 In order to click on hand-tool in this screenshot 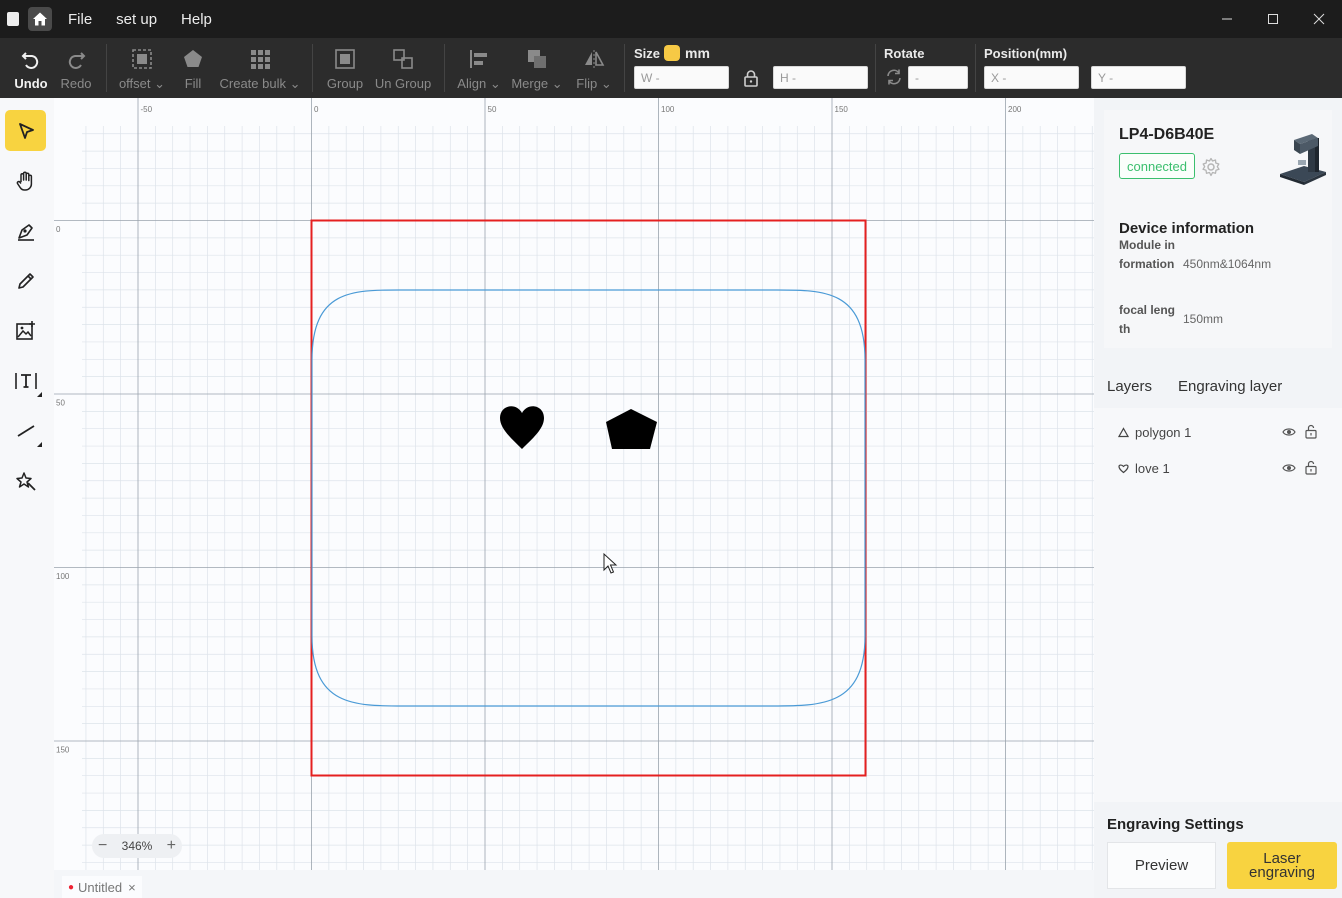, I will do `click(25, 180)`.